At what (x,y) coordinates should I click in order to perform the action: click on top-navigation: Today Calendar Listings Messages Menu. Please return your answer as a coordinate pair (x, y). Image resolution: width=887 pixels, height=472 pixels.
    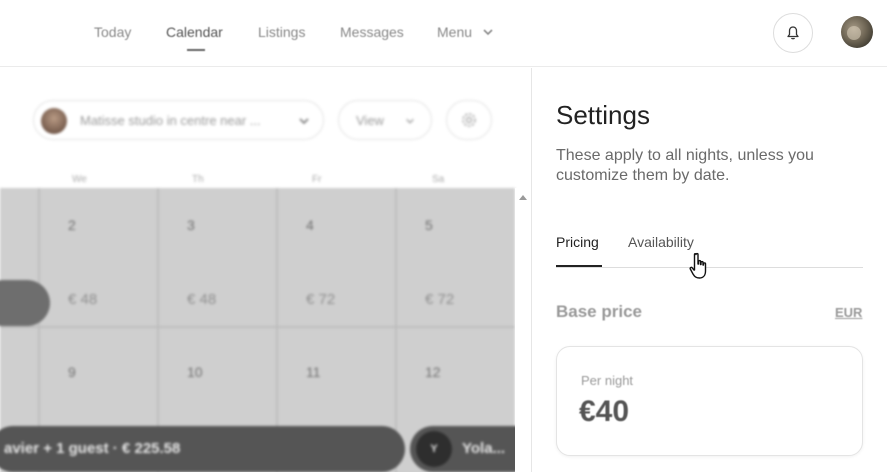
    Looking at the image, I should click on (443, 33).